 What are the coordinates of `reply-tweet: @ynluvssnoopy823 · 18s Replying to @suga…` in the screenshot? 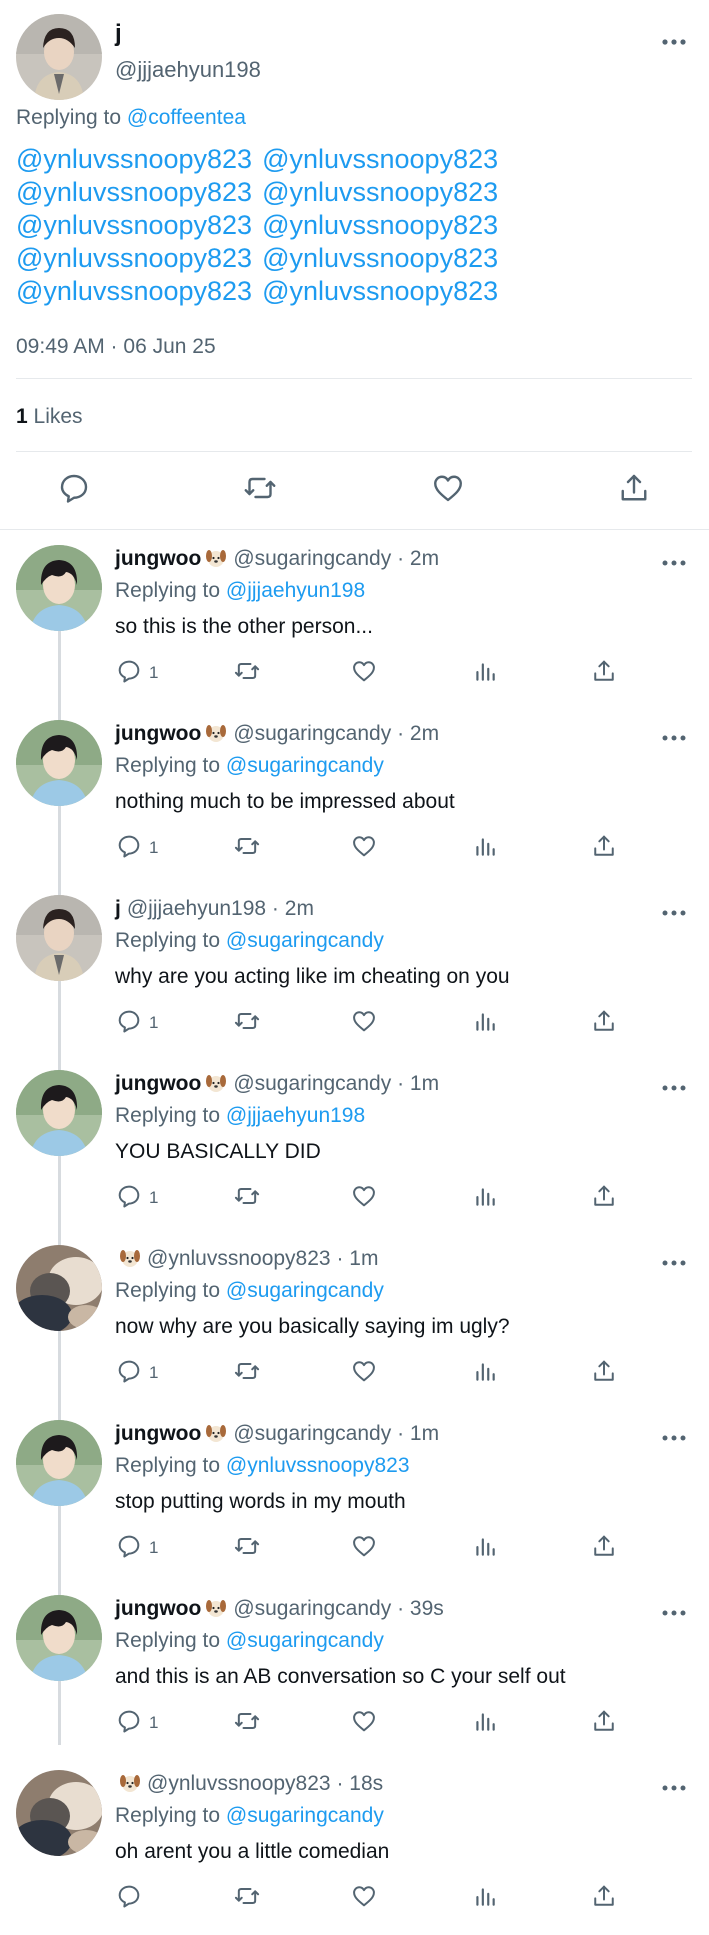 It's located at (354, 1847).